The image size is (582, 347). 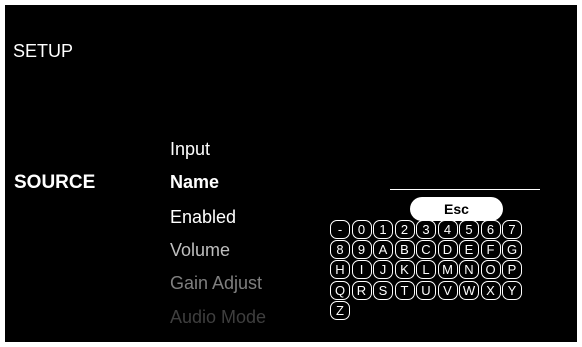 What do you see at coordinates (490, 270) in the screenshot?
I see `key-o: O` at bounding box center [490, 270].